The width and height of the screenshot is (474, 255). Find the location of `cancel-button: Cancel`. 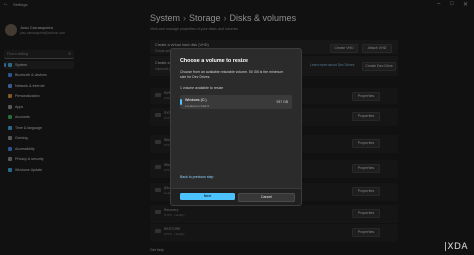

cancel-button: Cancel is located at coordinates (266, 197).